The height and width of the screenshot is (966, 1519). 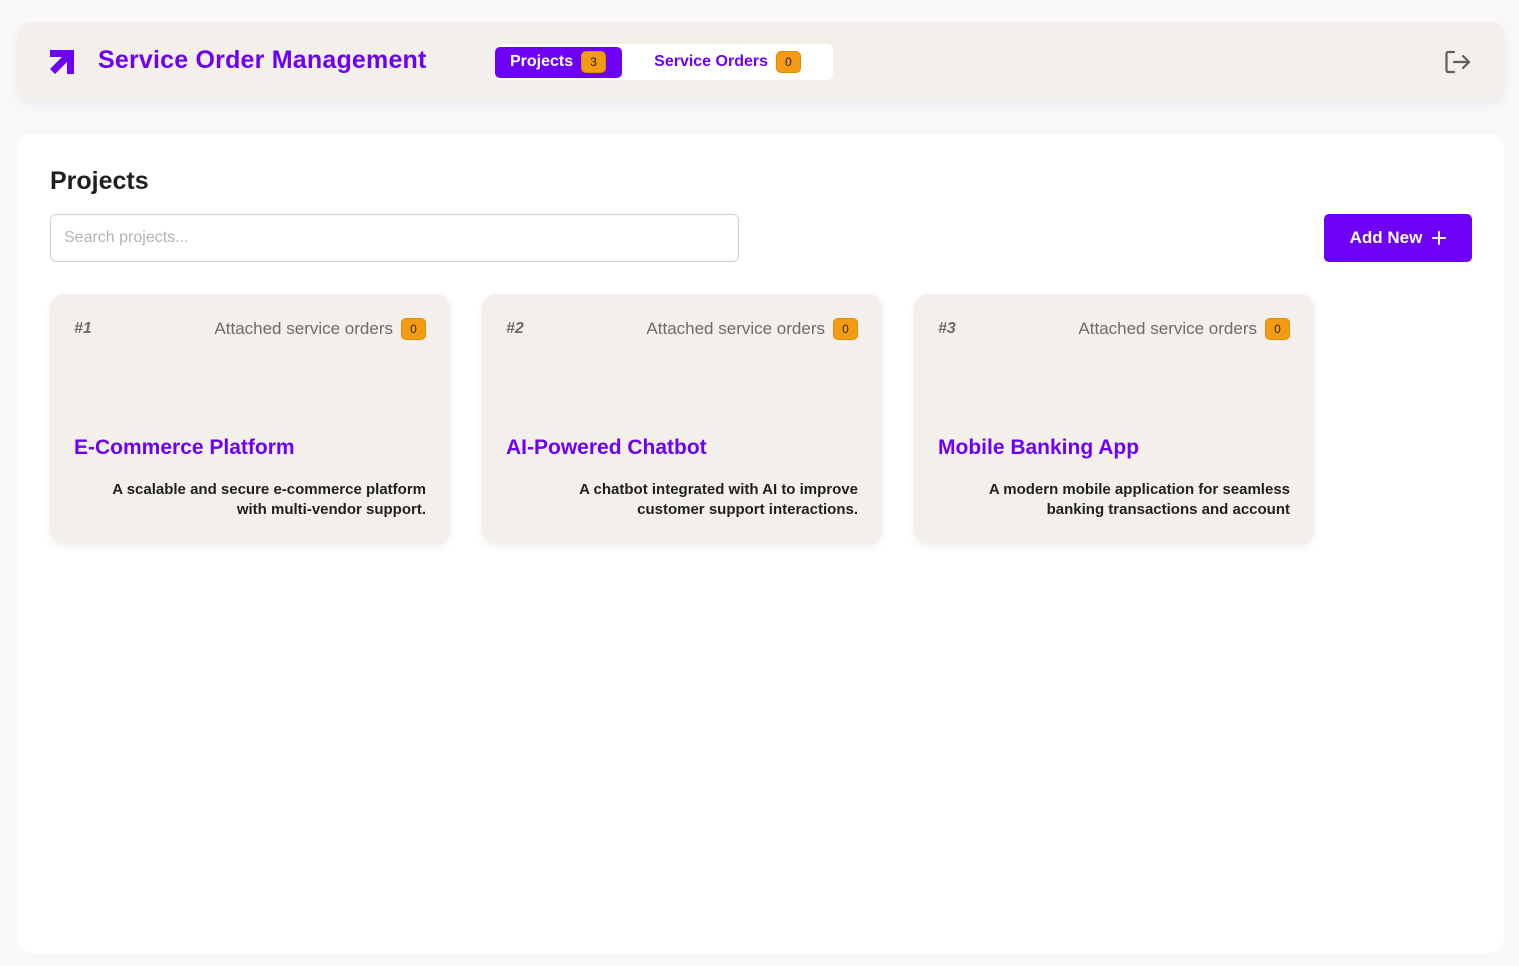 I want to click on project-number: #3, so click(x=947, y=328).